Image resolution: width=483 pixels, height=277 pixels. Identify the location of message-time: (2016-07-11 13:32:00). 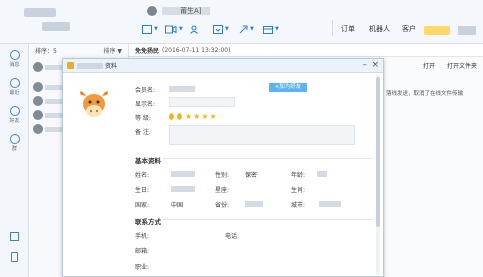
(196, 50).